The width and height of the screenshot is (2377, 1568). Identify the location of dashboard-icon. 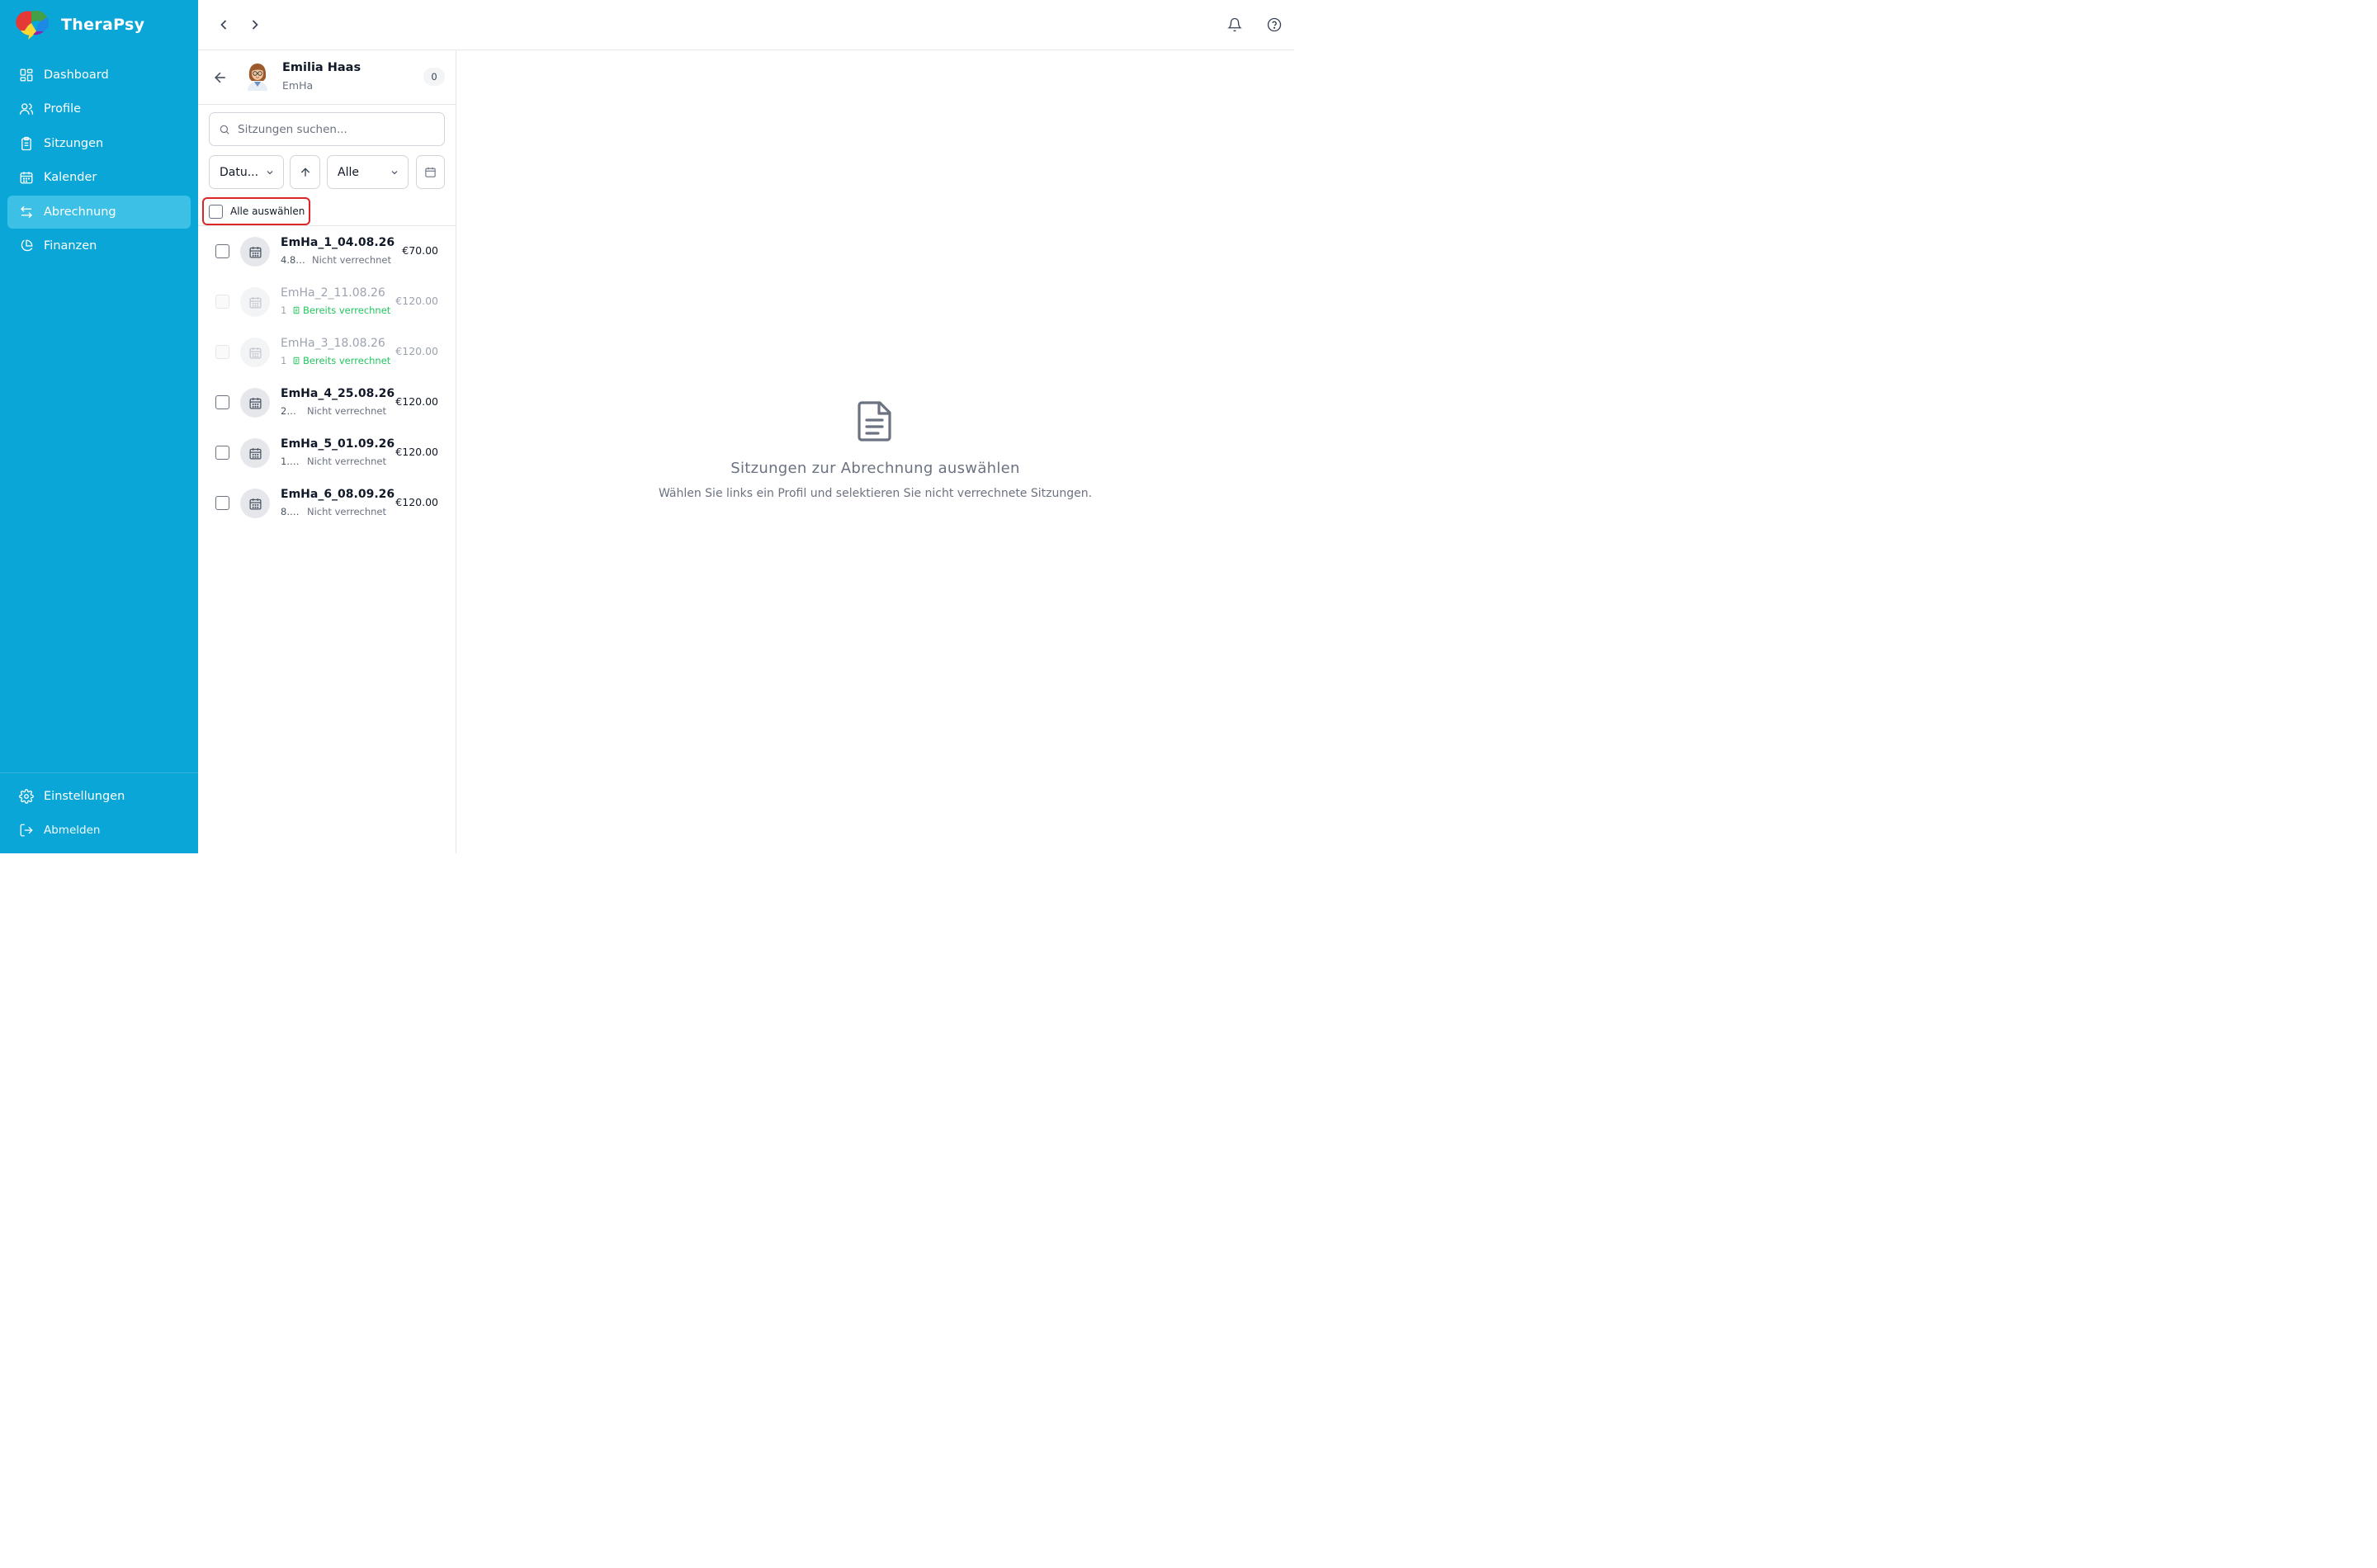
(26, 75).